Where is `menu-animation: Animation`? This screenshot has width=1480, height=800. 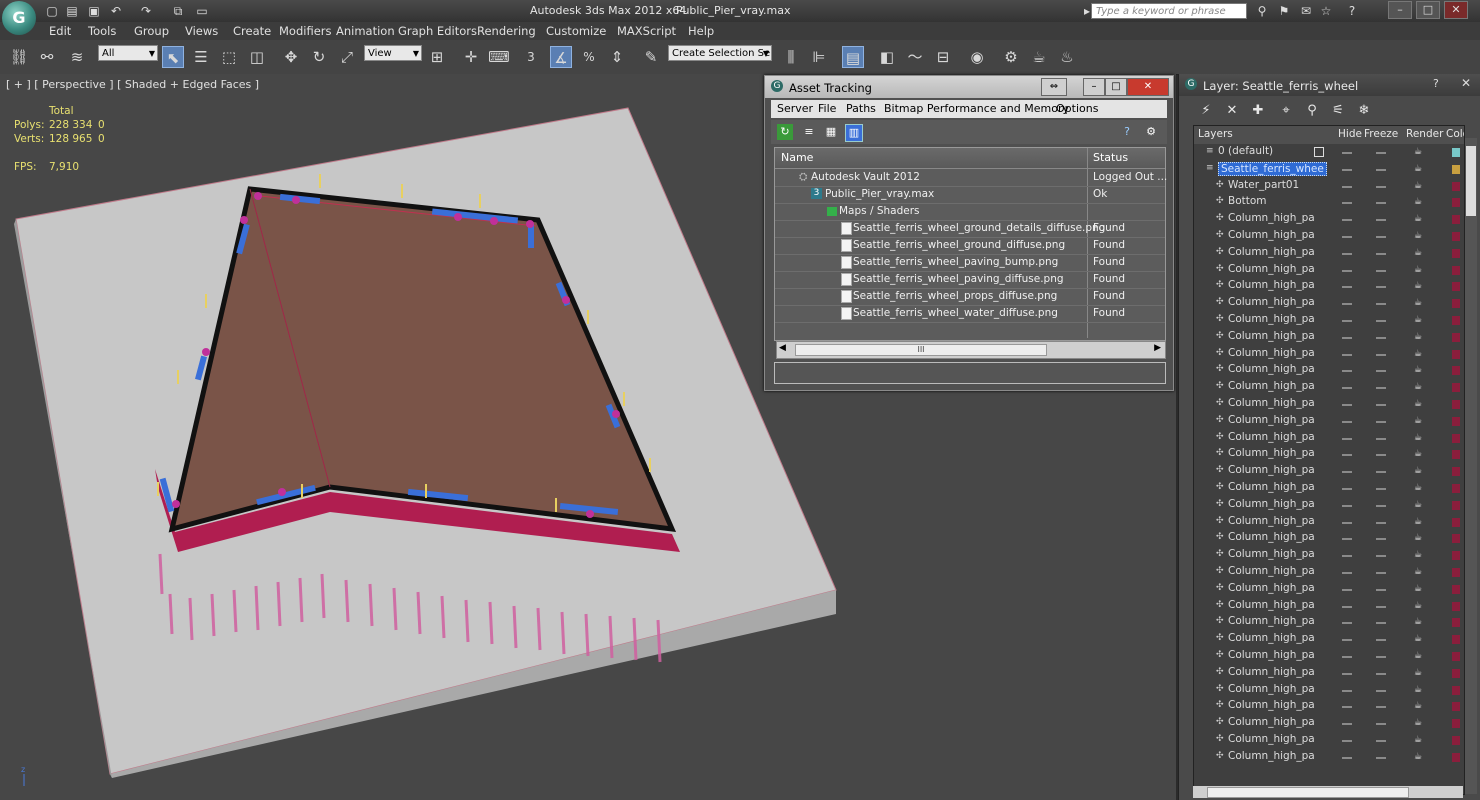 menu-animation: Animation is located at coordinates (365, 31).